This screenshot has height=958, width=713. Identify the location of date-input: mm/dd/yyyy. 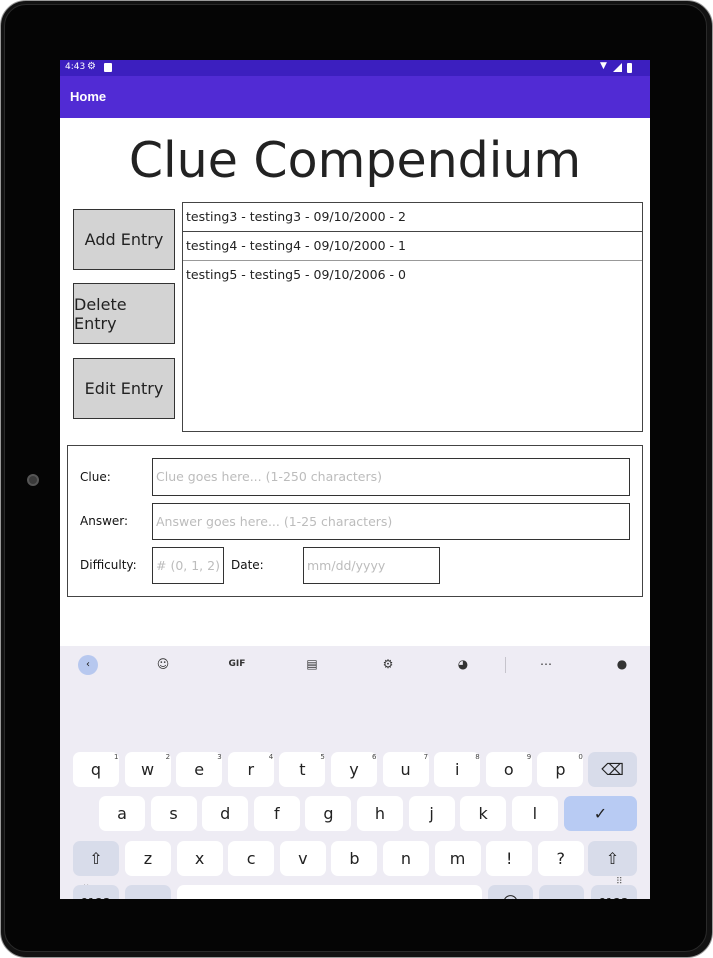
(371, 565).